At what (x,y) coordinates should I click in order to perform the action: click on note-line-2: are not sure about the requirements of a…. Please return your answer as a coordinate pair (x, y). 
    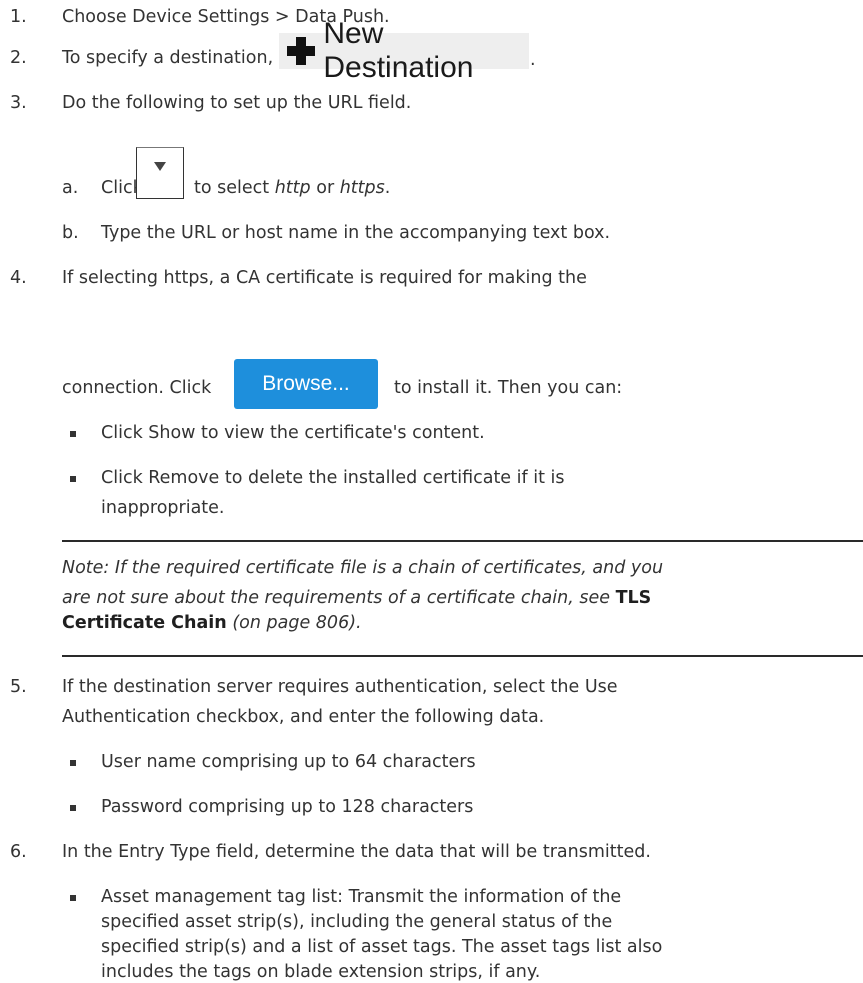
    Looking at the image, I should click on (356, 598).